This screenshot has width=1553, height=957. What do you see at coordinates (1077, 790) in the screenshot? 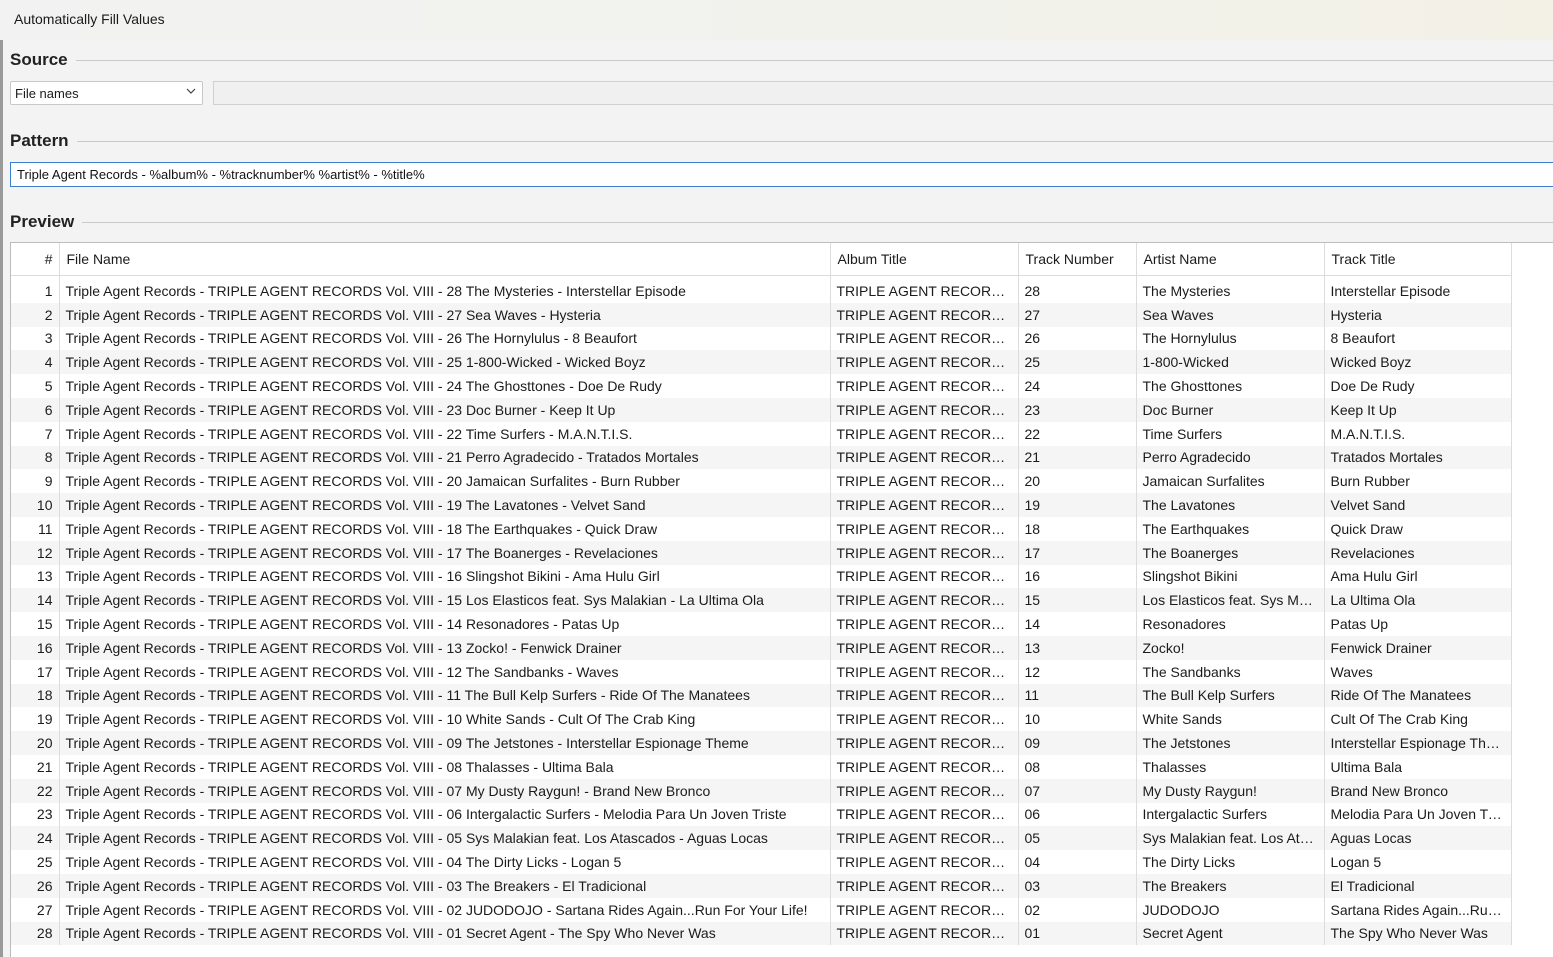
I see `track-number-cell: 07` at bounding box center [1077, 790].